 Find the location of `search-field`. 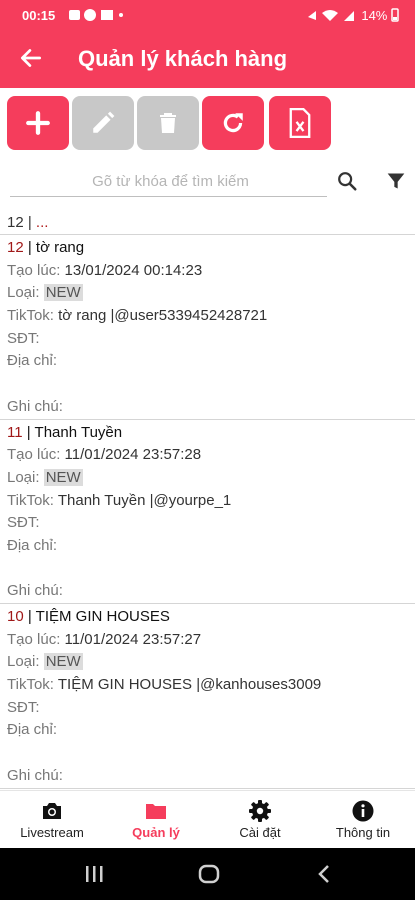

search-field is located at coordinates (170, 181).